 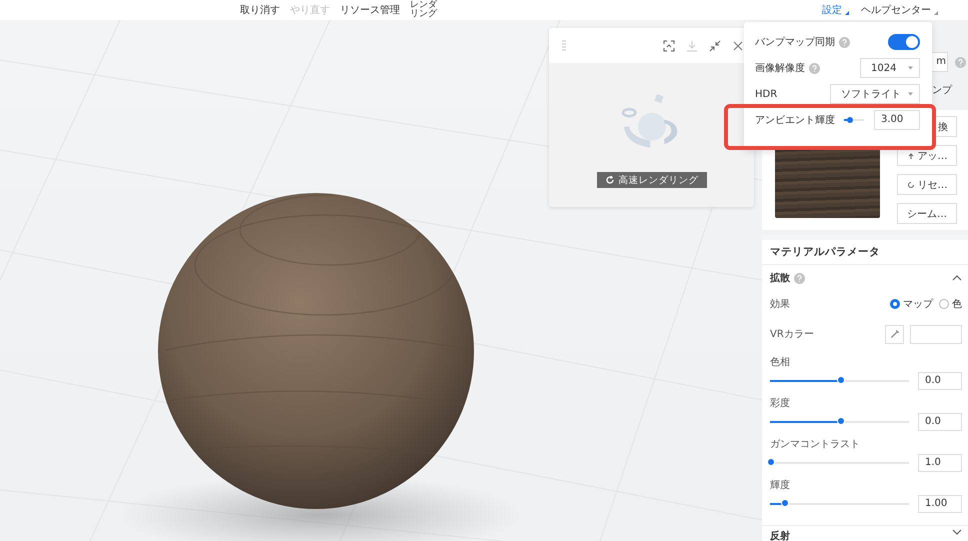 I want to click on setting-label: バンプマップ同期, so click(x=795, y=42).